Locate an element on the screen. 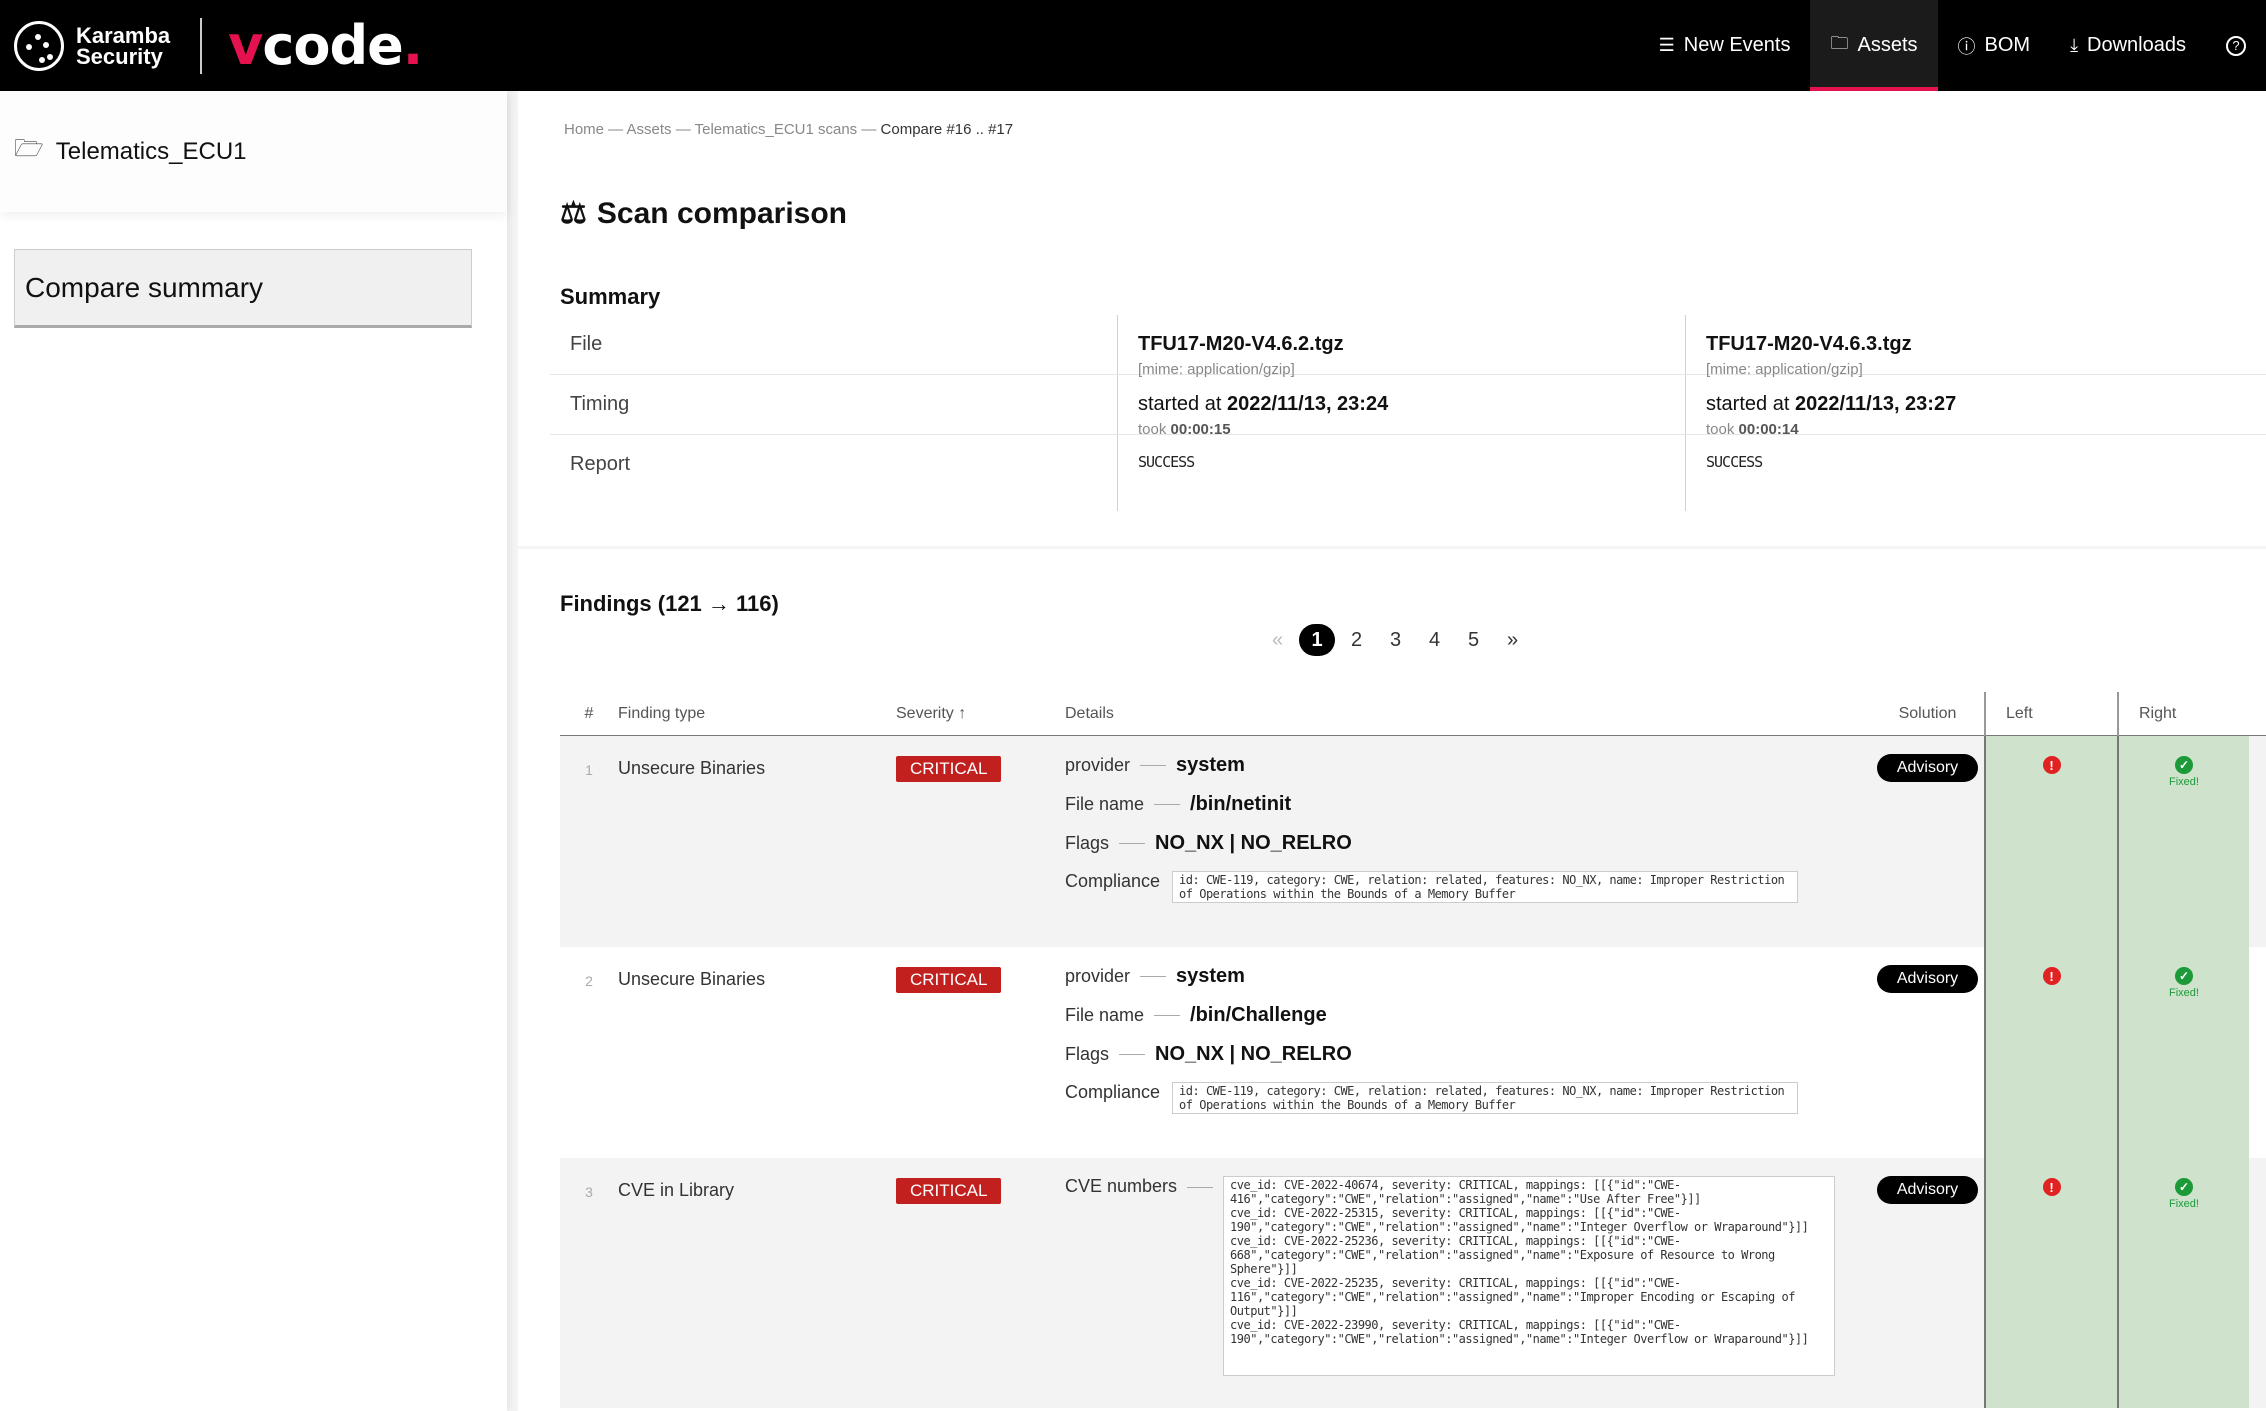  karamba-logo-icon is located at coordinates (39, 45).